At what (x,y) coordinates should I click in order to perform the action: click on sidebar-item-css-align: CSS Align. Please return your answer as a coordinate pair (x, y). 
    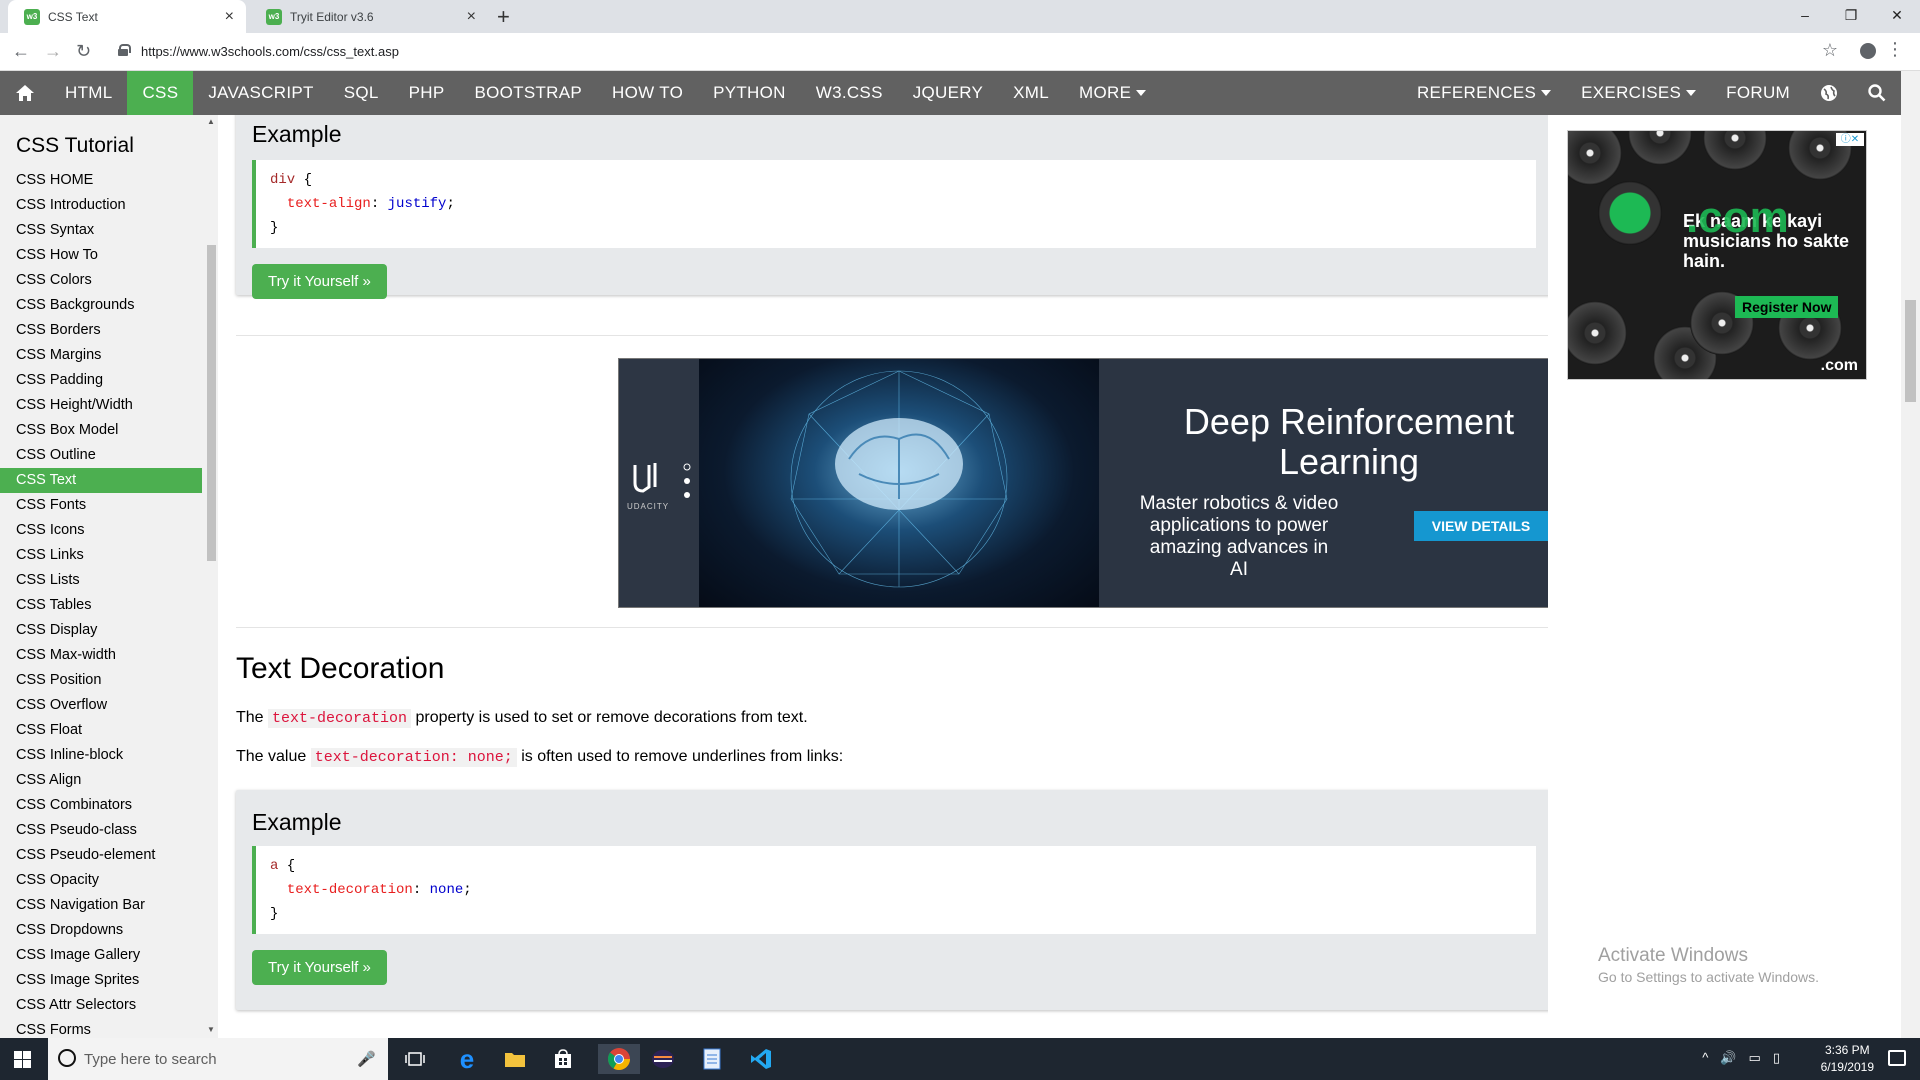
    Looking at the image, I should click on (101, 780).